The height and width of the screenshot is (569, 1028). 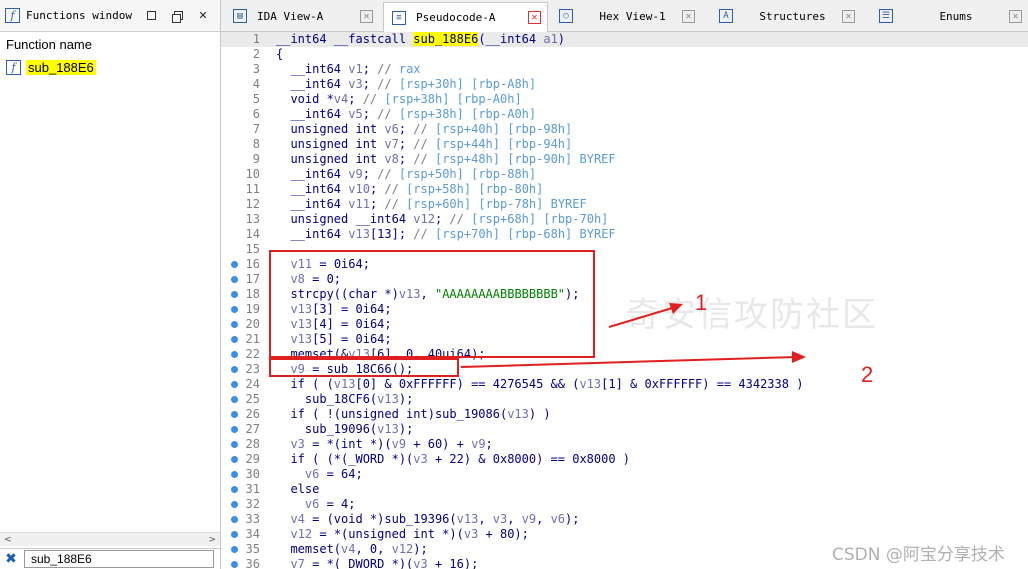 What do you see at coordinates (886, 16) in the screenshot?
I see `enums-icon: ☰` at bounding box center [886, 16].